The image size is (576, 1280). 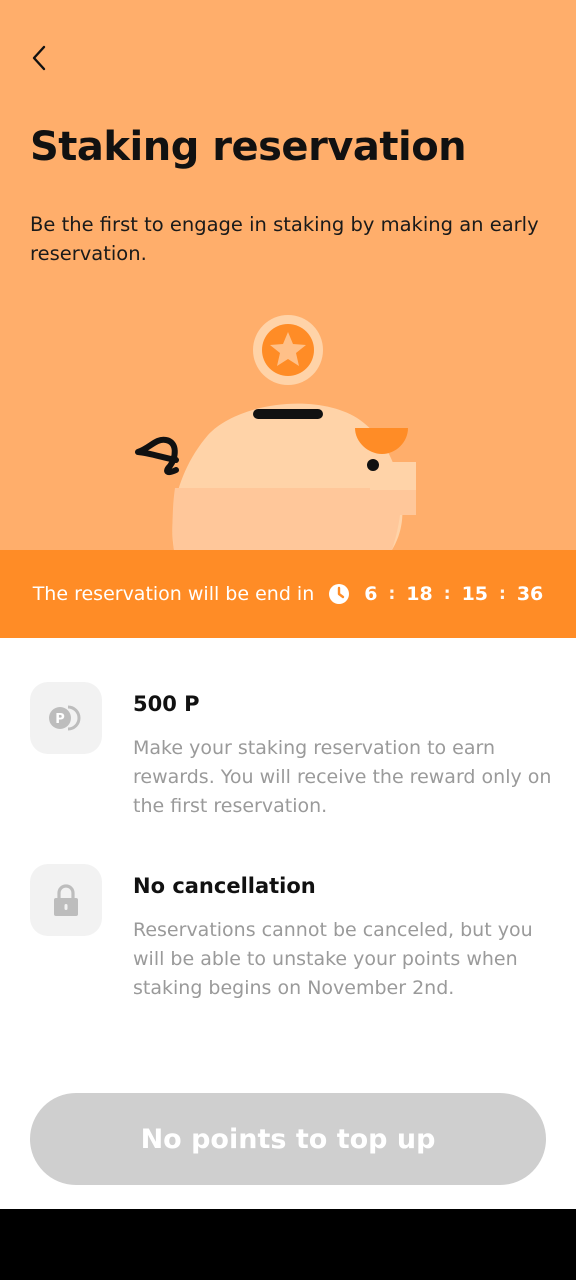 What do you see at coordinates (419, 594) in the screenshot?
I see `countdown-hours: 18` at bounding box center [419, 594].